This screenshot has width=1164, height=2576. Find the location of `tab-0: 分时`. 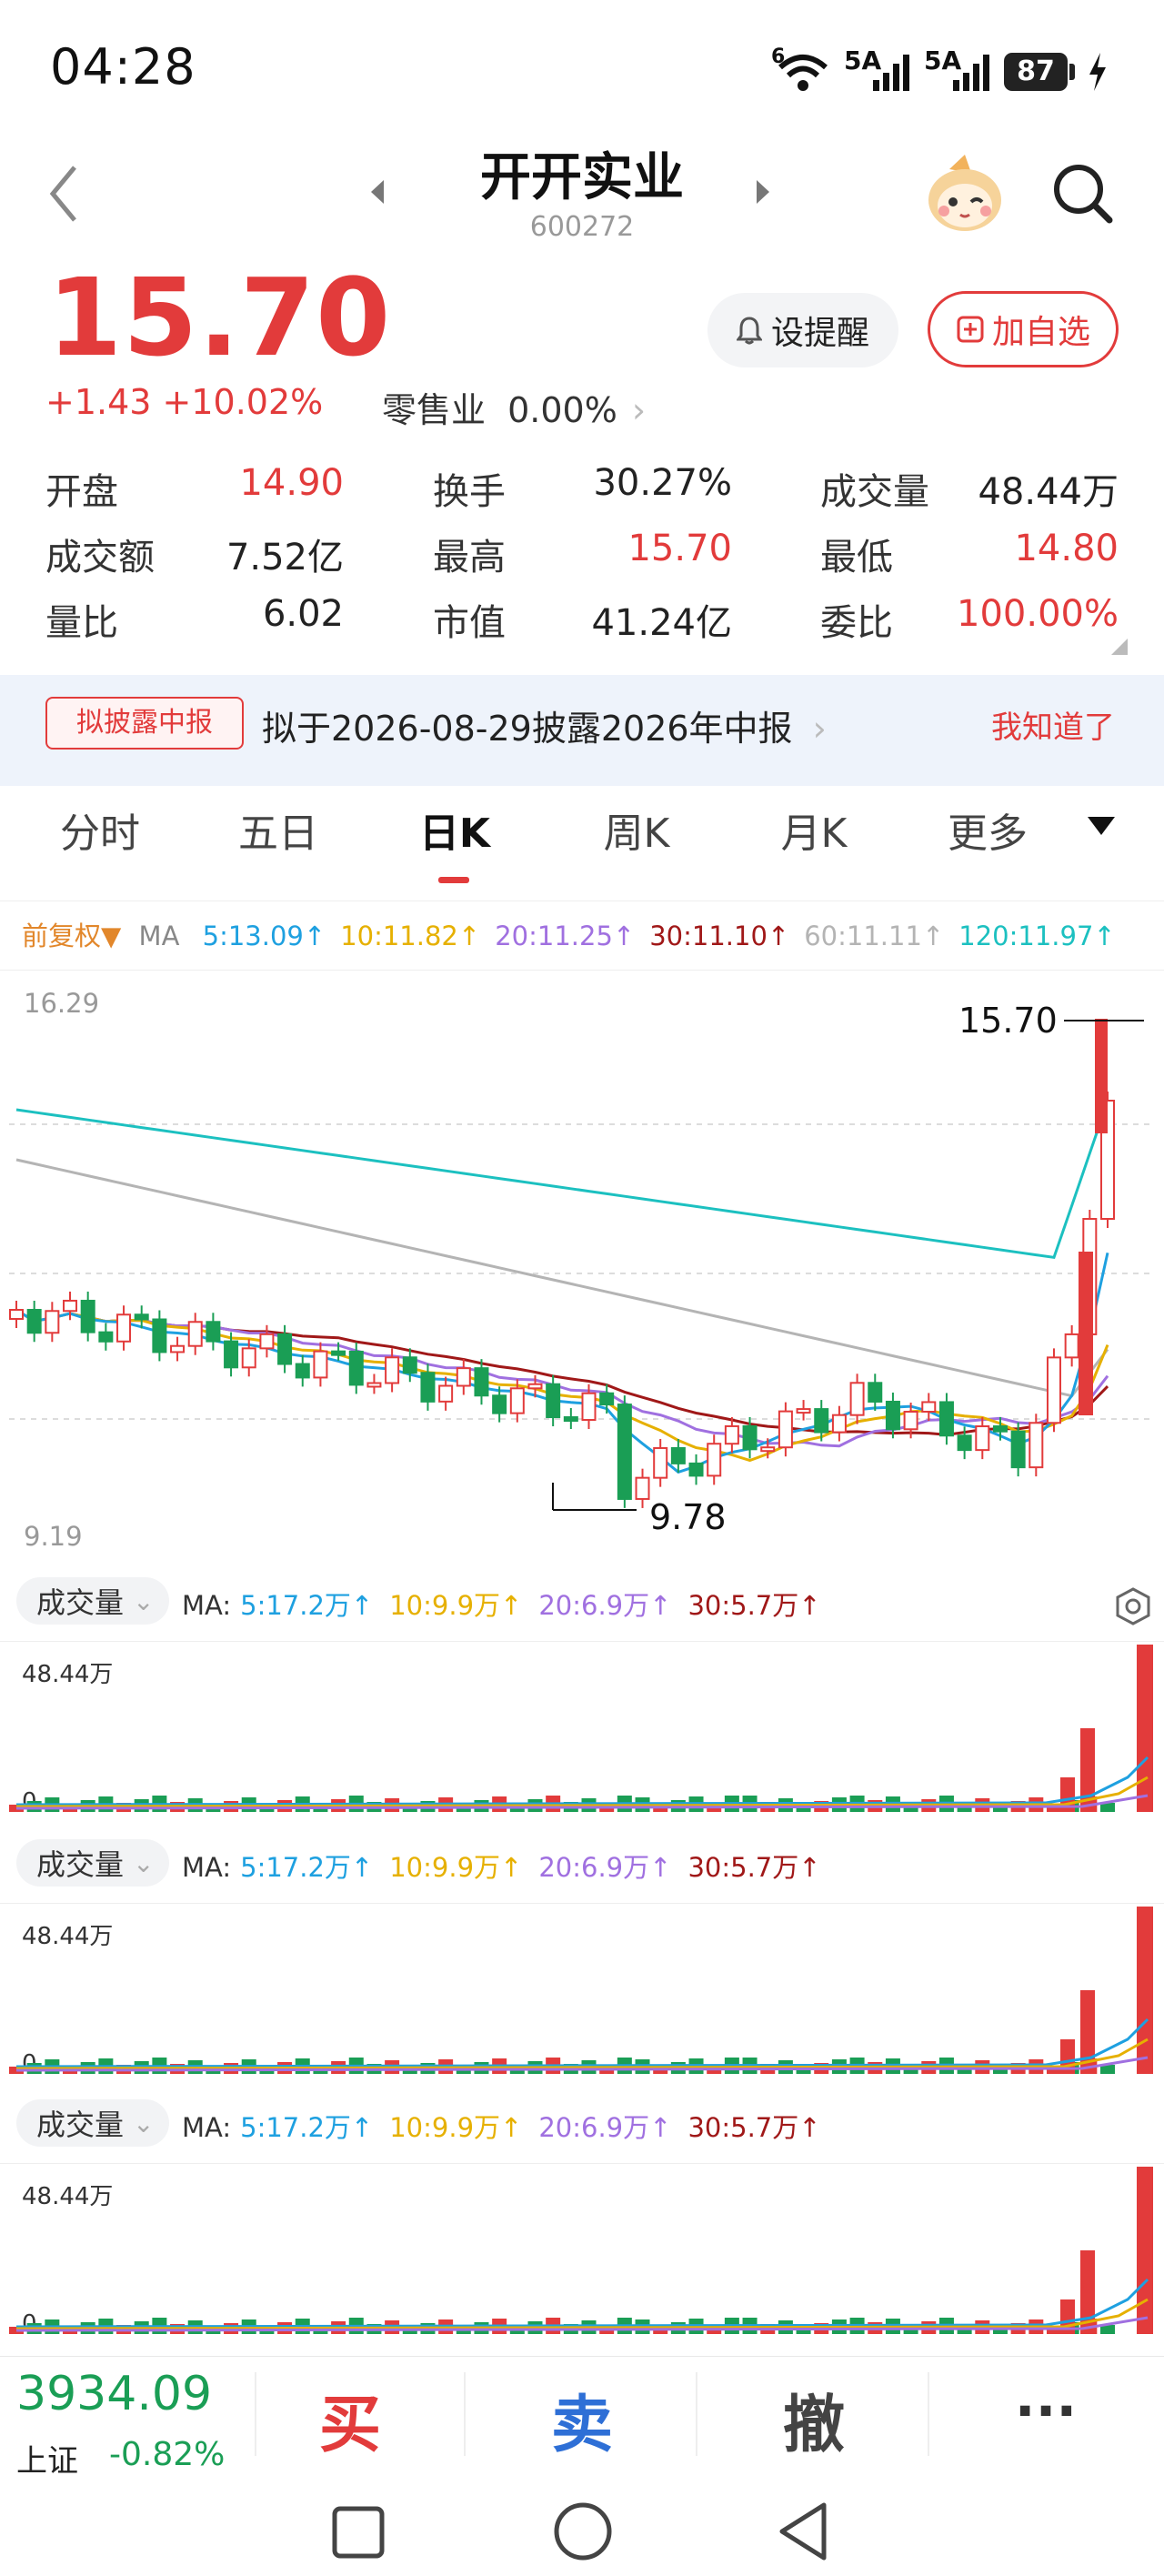

tab-0: 分时 is located at coordinates (100, 829).